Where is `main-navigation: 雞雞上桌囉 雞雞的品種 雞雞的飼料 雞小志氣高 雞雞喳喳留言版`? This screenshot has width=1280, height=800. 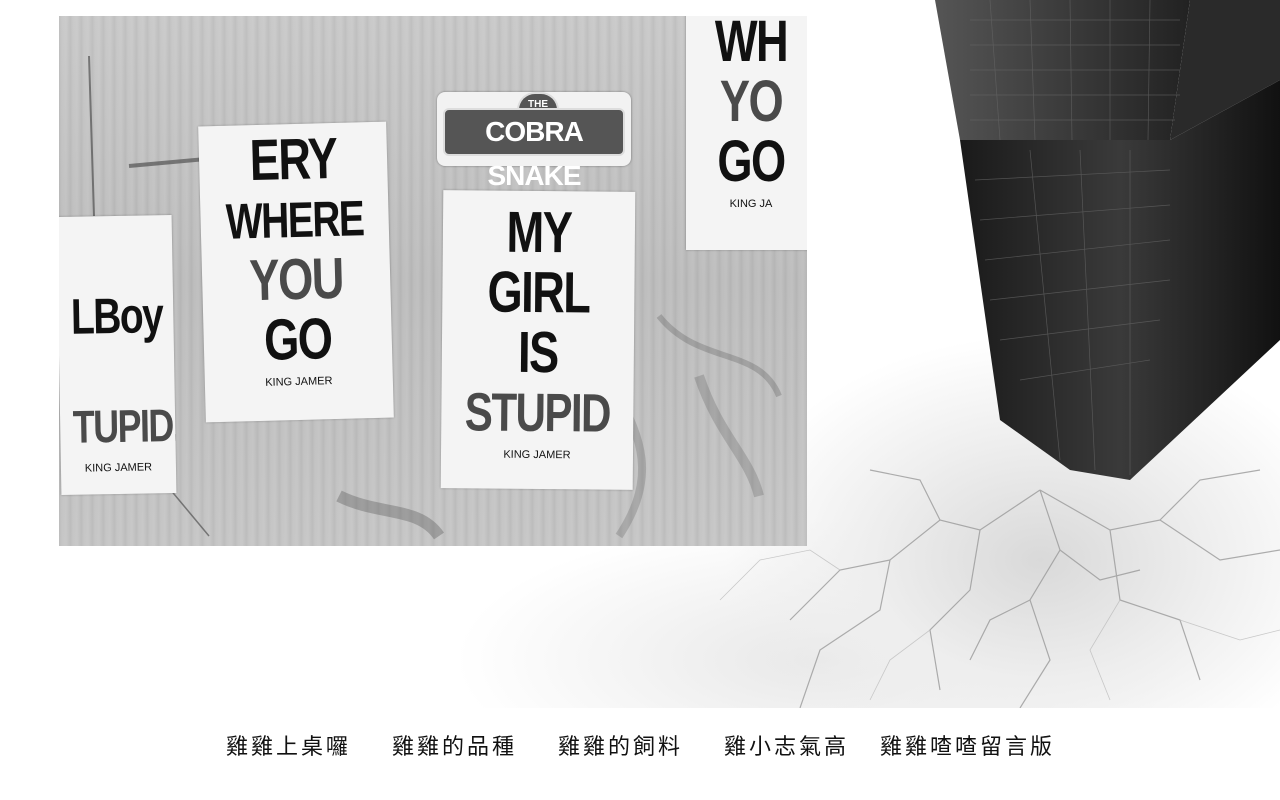
main-navigation: 雞雞上桌囉 雞雞的品種 雞雞的飼料 雞小志氣高 雞雞喳喳留言版 is located at coordinates (640, 754).